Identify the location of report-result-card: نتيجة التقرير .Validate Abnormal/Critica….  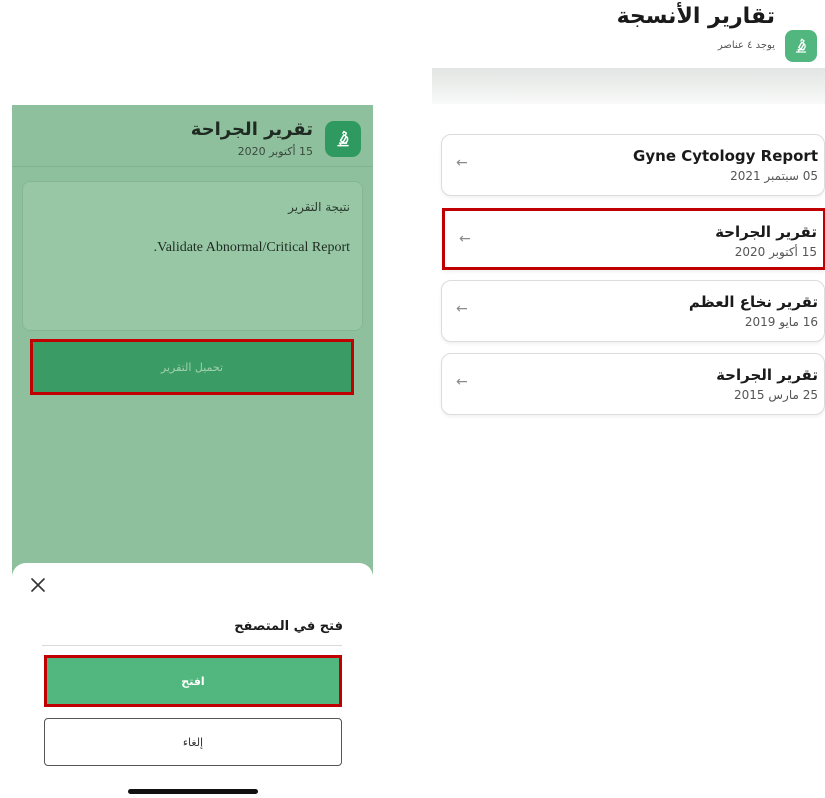
(192, 256).